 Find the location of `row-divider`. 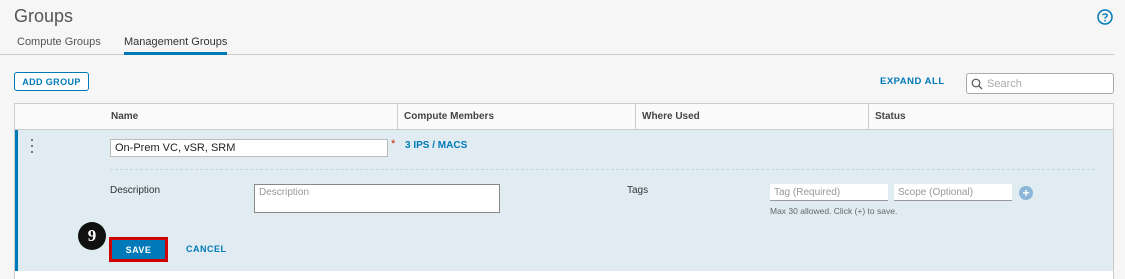

row-divider is located at coordinates (602, 169).